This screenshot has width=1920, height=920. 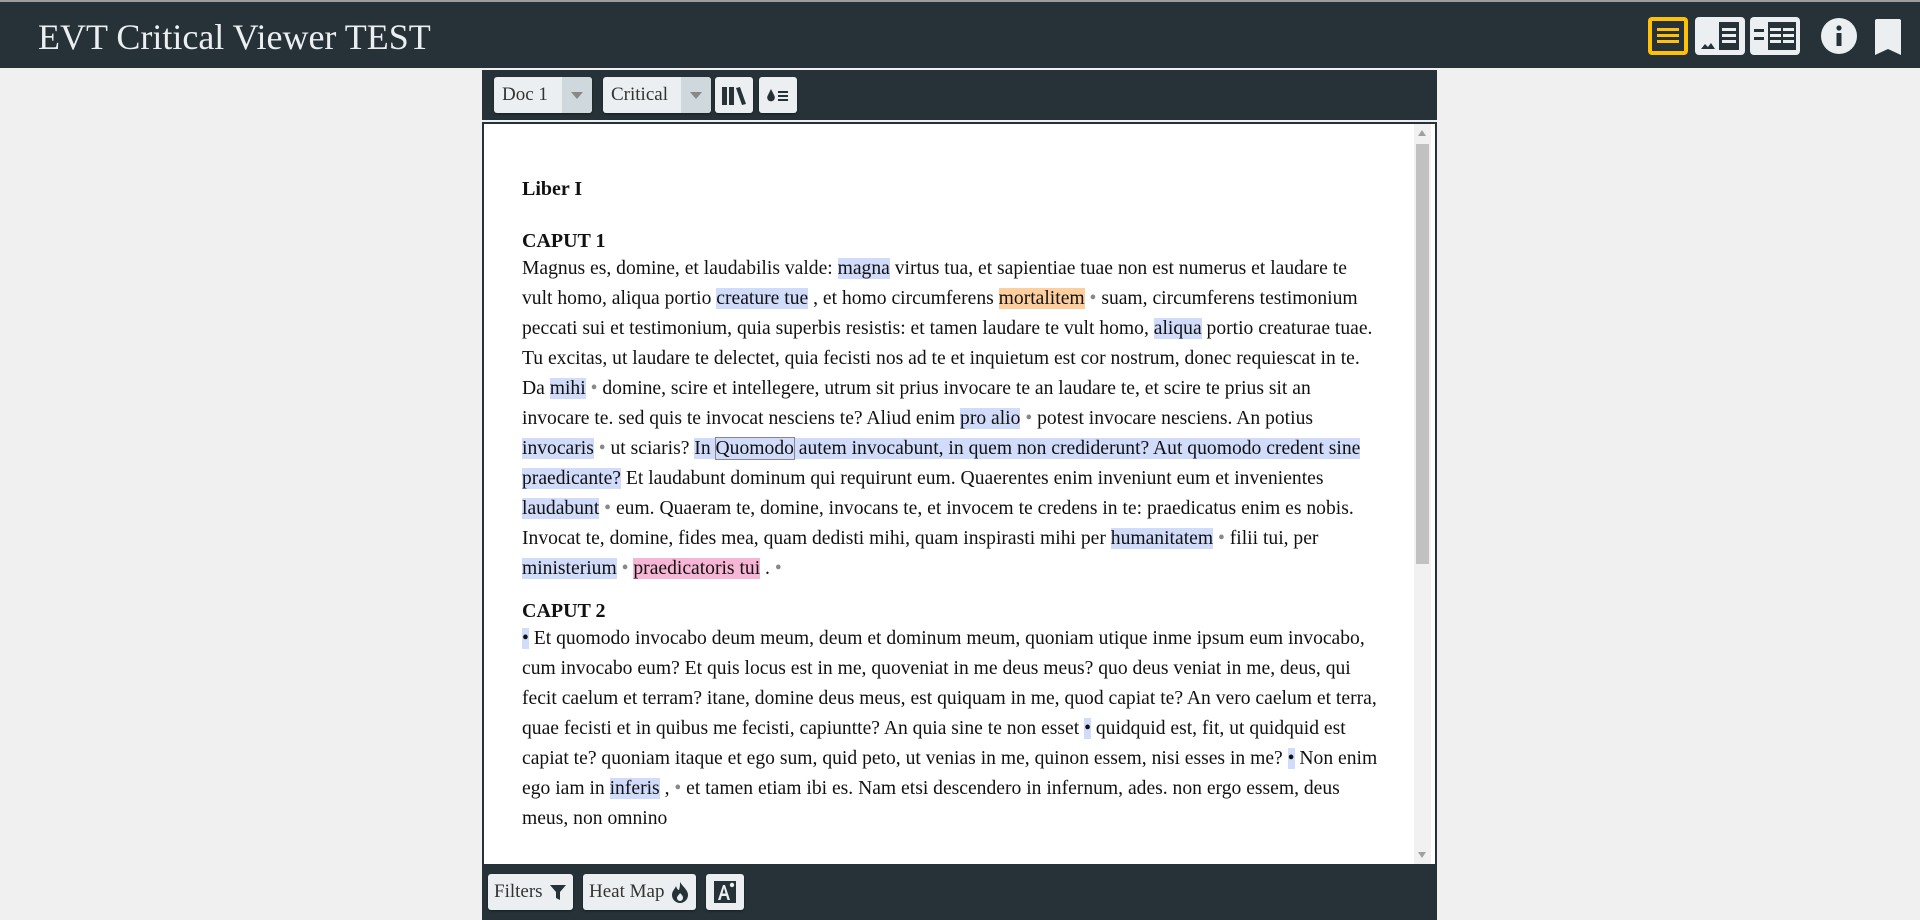 I want to click on books-icon, so click(x=734, y=96).